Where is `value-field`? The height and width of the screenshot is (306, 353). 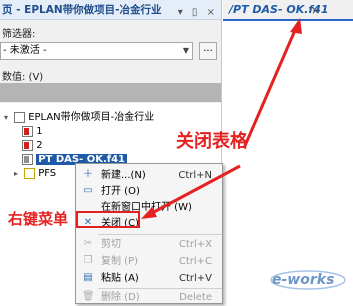 value-field is located at coordinates (110, 92).